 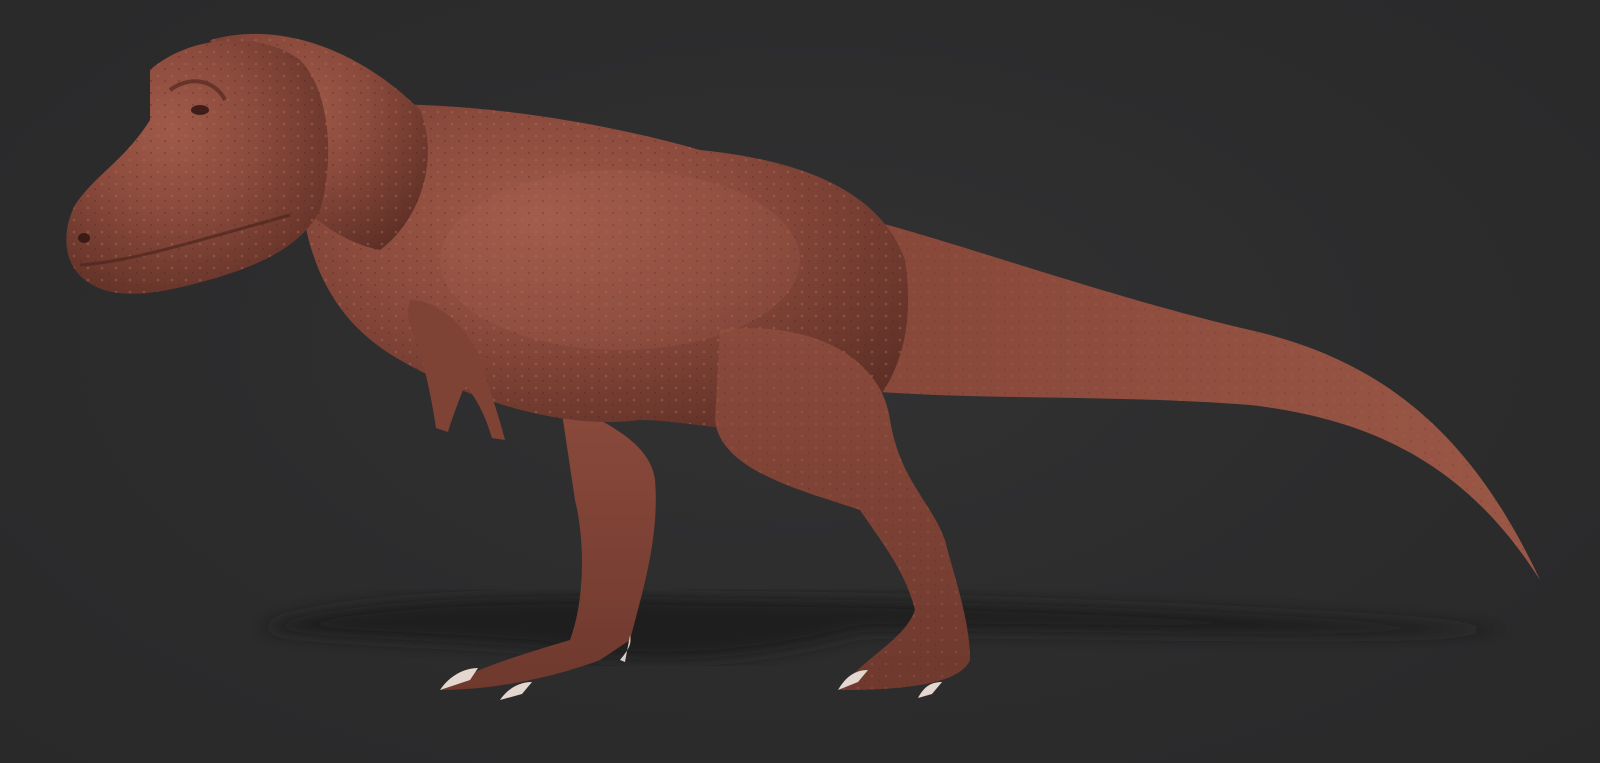 What do you see at coordinates (197, 167) in the screenshot?
I see `dinosaur-head` at bounding box center [197, 167].